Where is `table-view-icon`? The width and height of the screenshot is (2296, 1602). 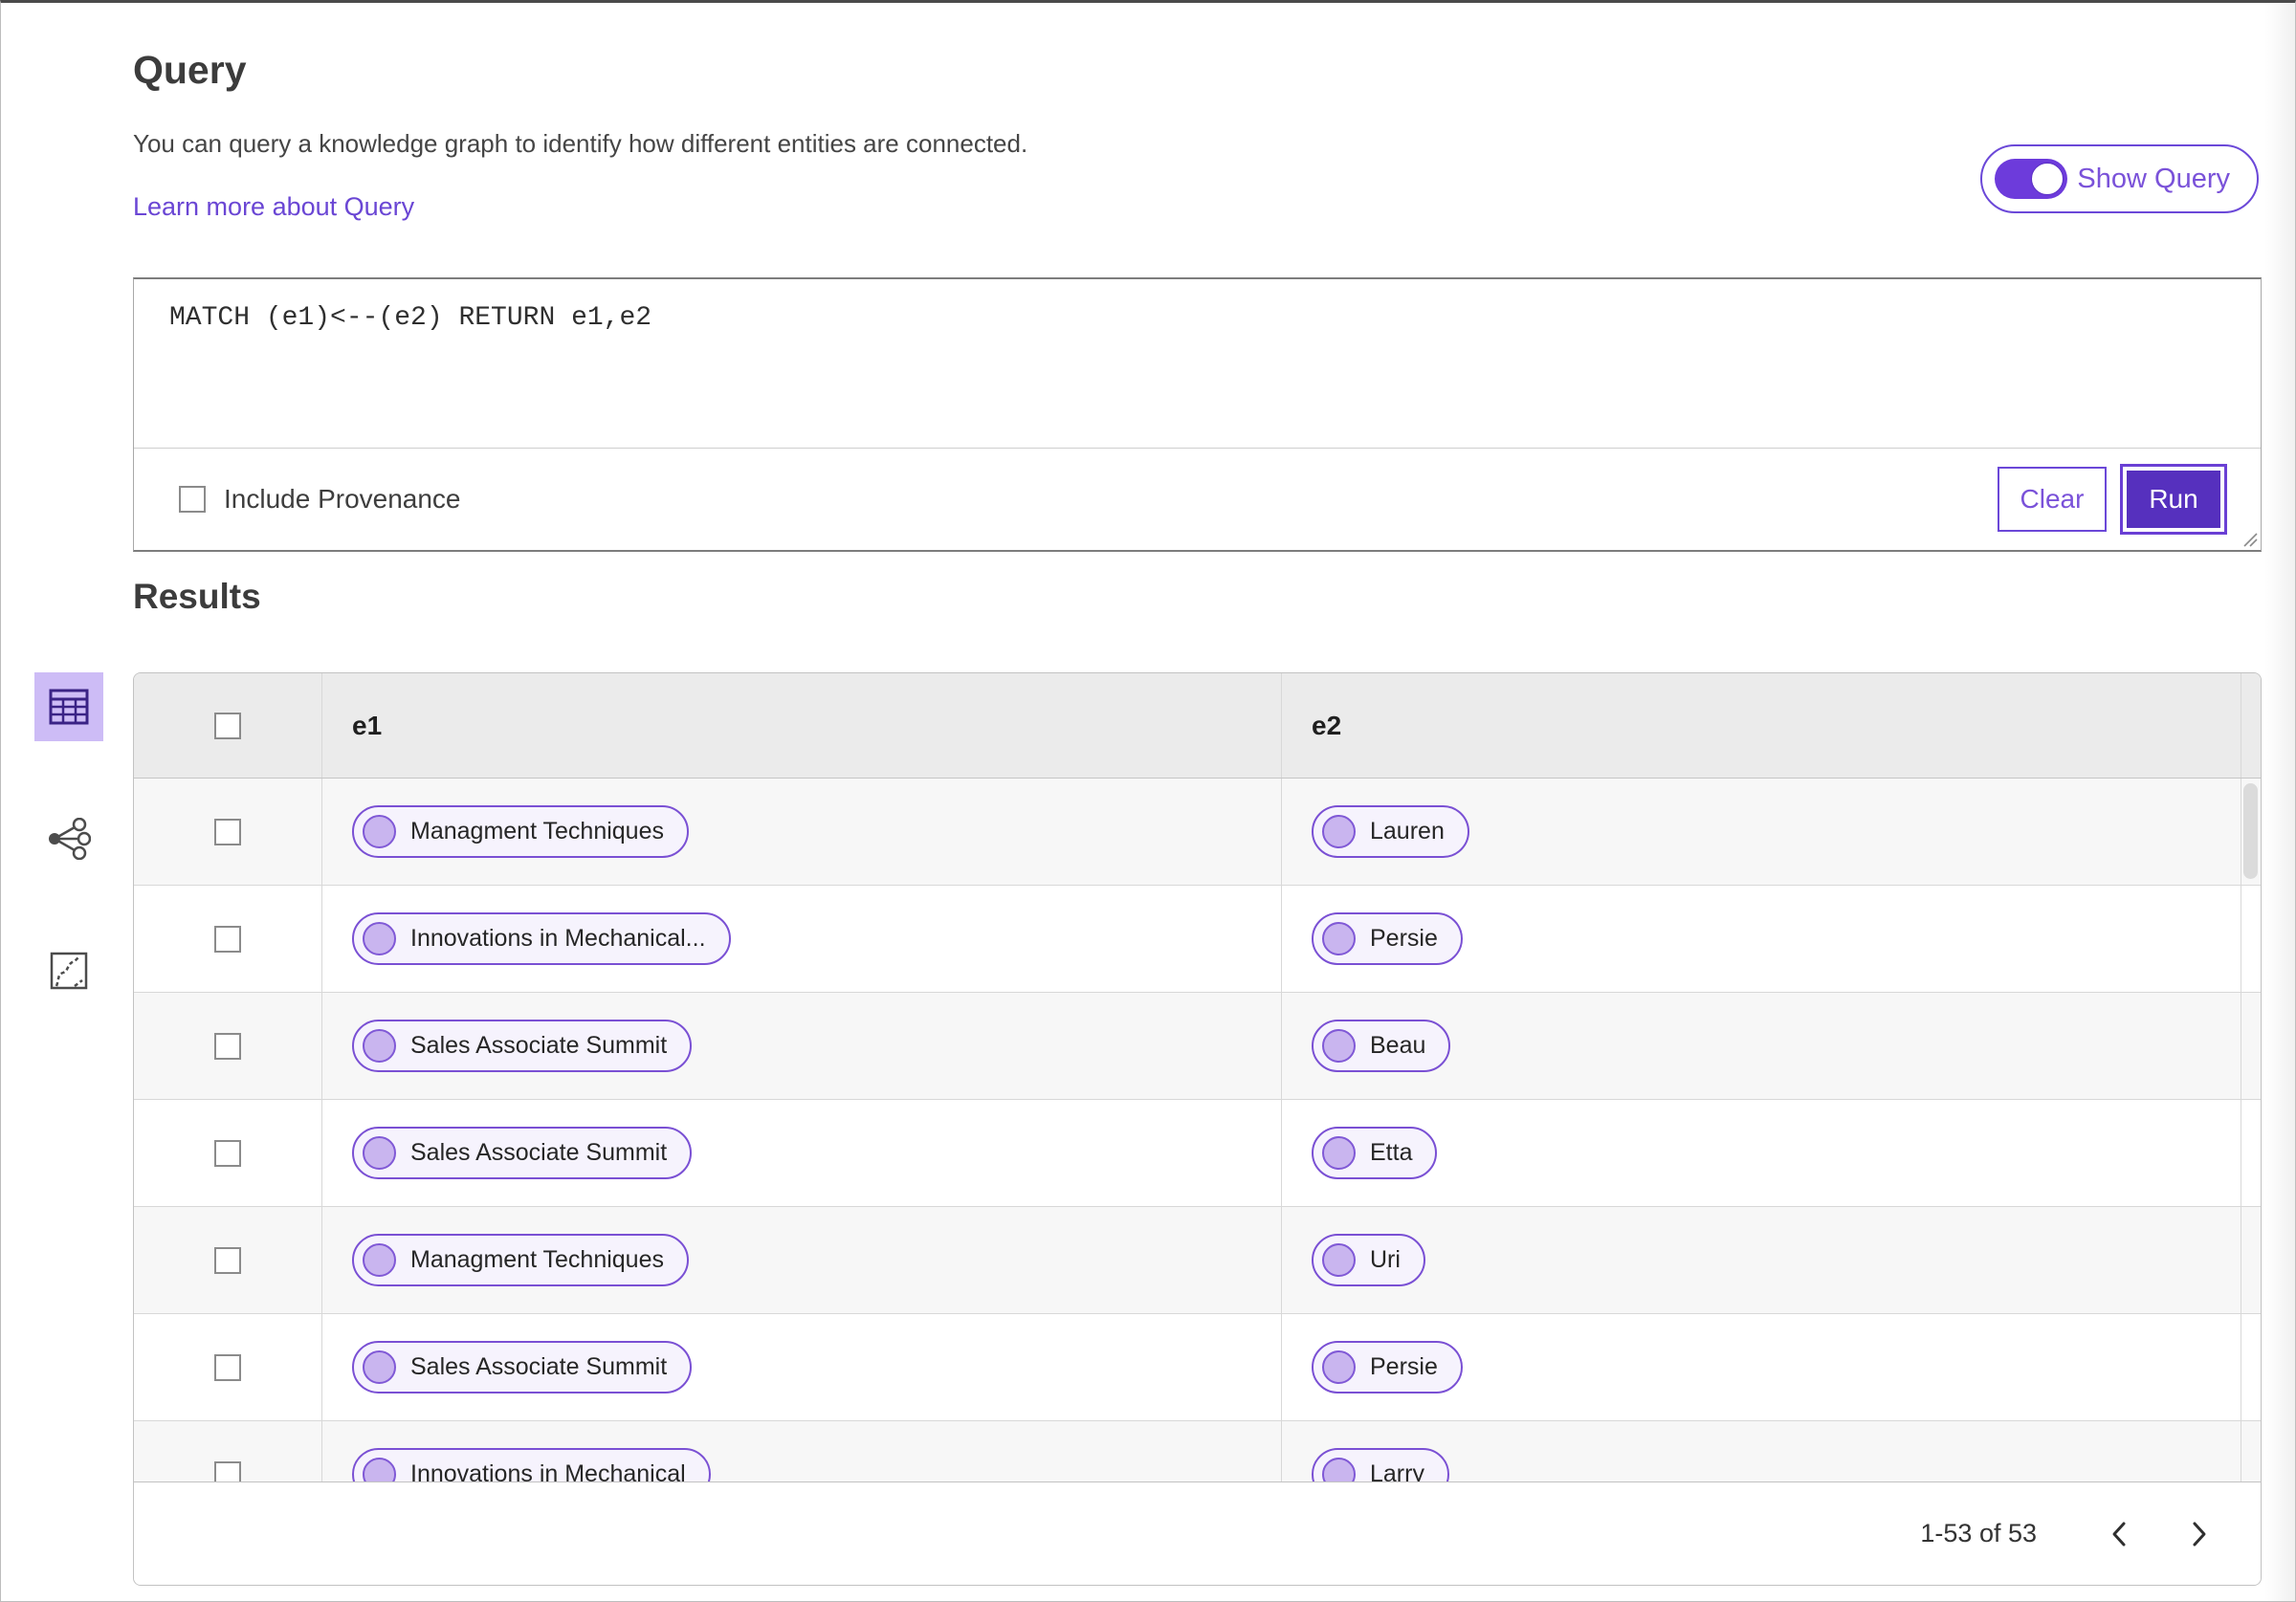
table-view-icon is located at coordinates (69, 707).